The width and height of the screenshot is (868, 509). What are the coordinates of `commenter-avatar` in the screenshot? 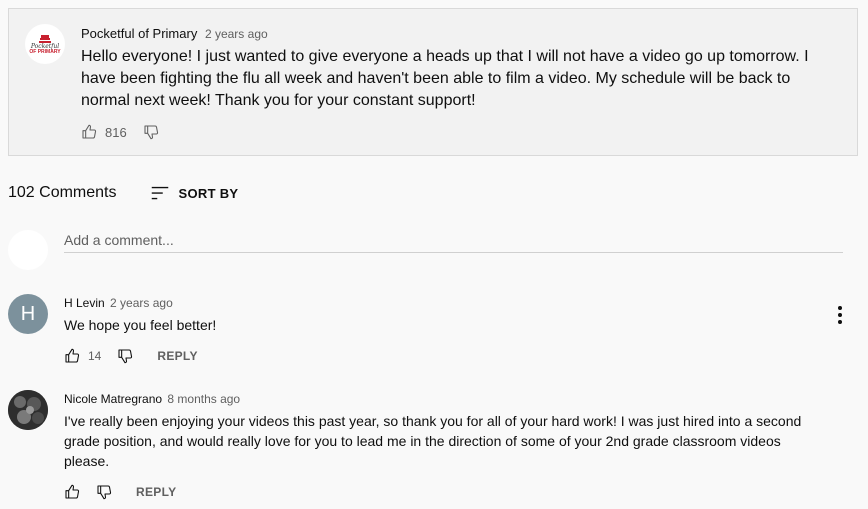 It's located at (28, 410).